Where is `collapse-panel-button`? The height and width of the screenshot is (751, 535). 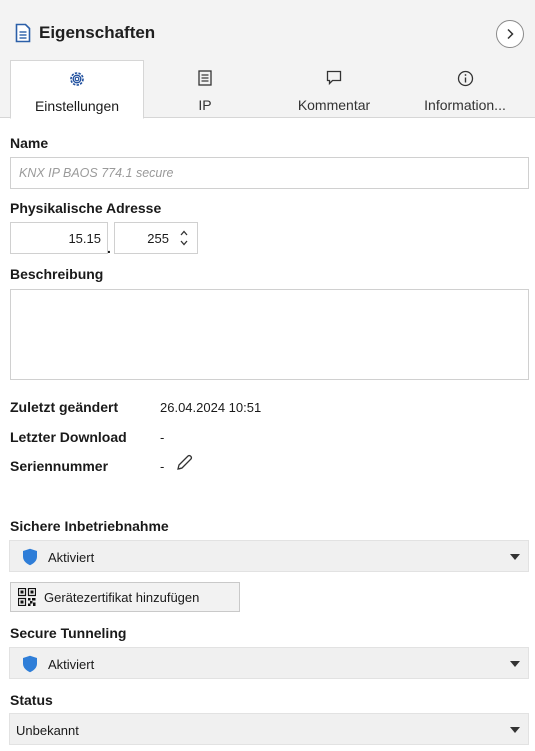
collapse-panel-button is located at coordinates (510, 34).